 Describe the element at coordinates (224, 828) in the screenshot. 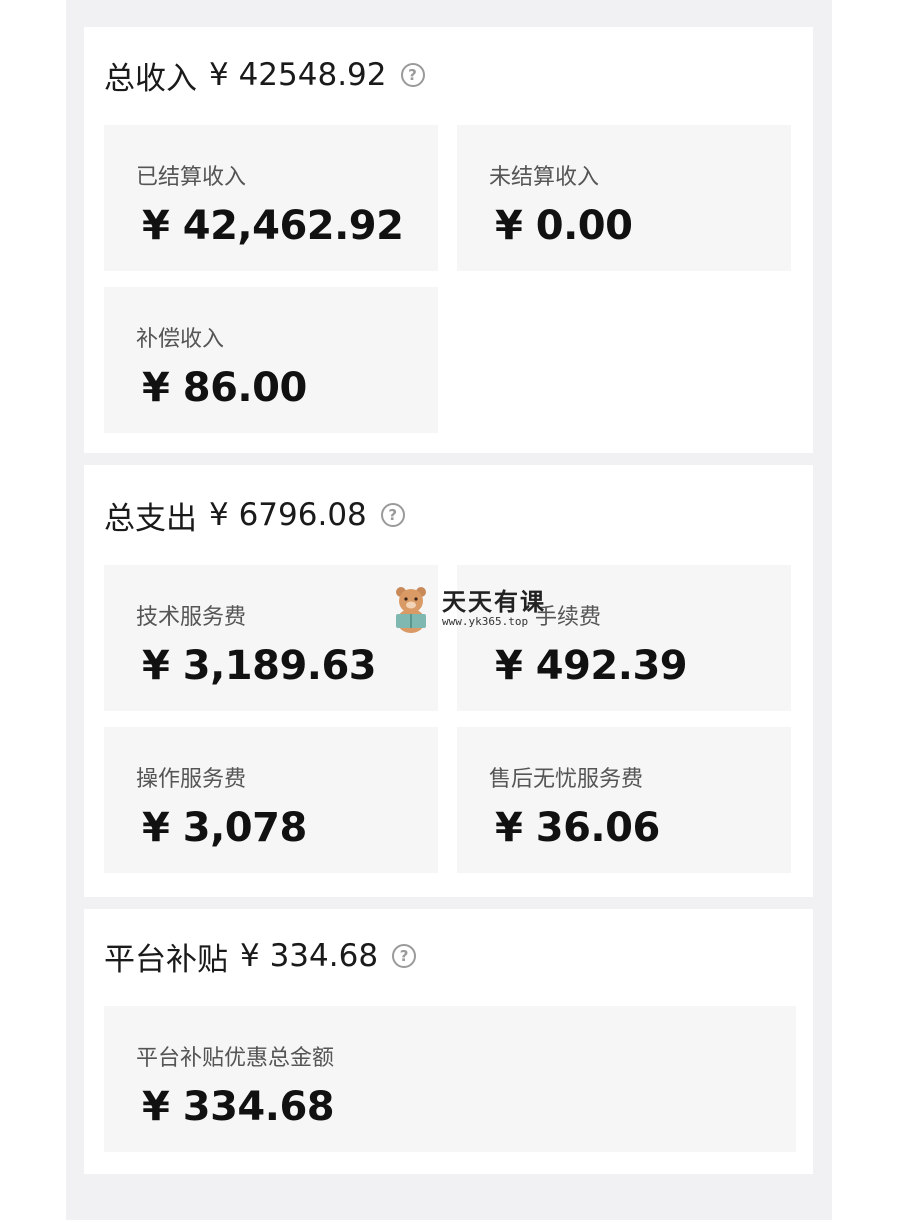

I see `operation-service-fee-value: ¥ 3,078` at that location.